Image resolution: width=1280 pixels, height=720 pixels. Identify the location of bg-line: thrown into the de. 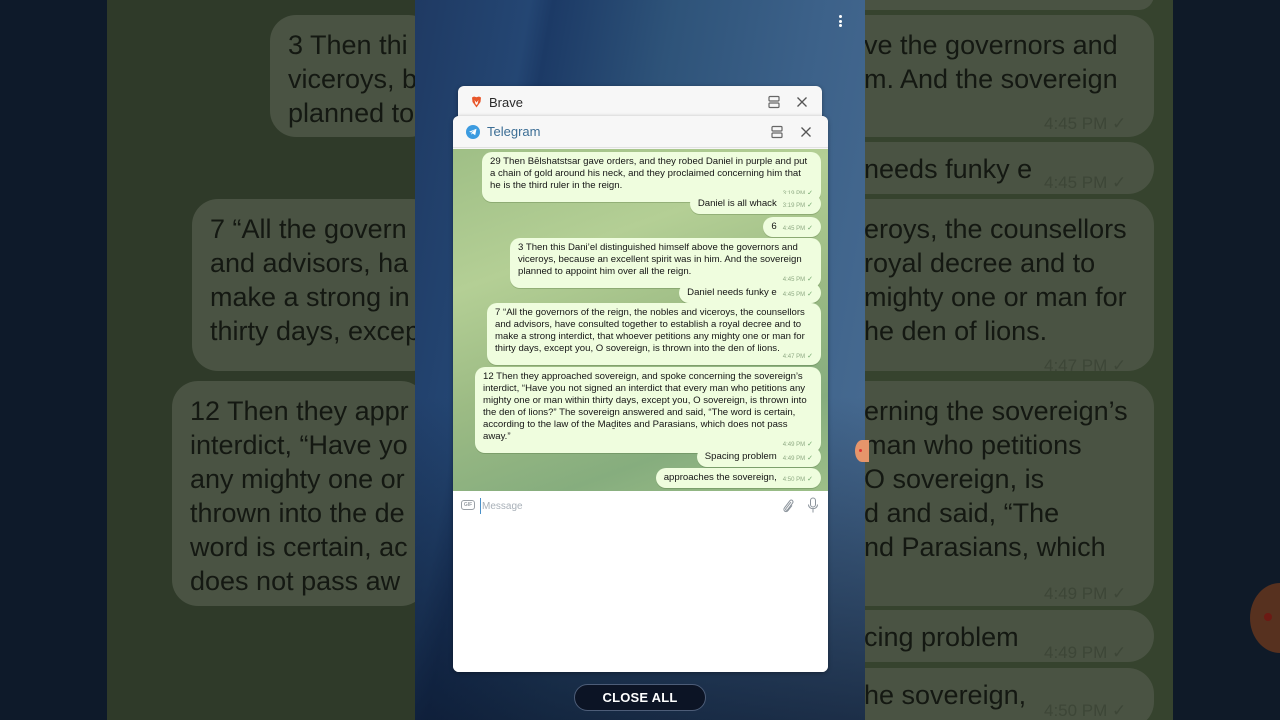
(297, 513).